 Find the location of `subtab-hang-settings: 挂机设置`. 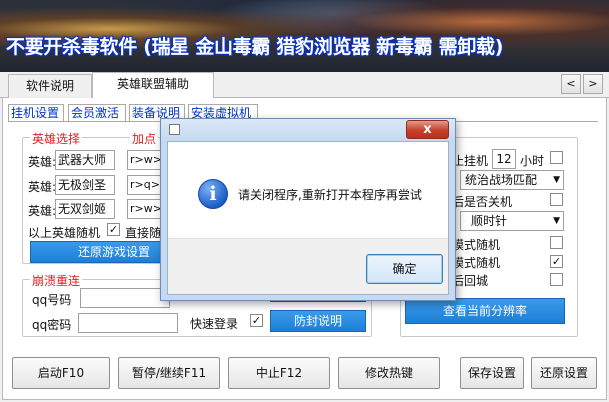

subtab-hang-settings: 挂机设置 is located at coordinates (36, 113).